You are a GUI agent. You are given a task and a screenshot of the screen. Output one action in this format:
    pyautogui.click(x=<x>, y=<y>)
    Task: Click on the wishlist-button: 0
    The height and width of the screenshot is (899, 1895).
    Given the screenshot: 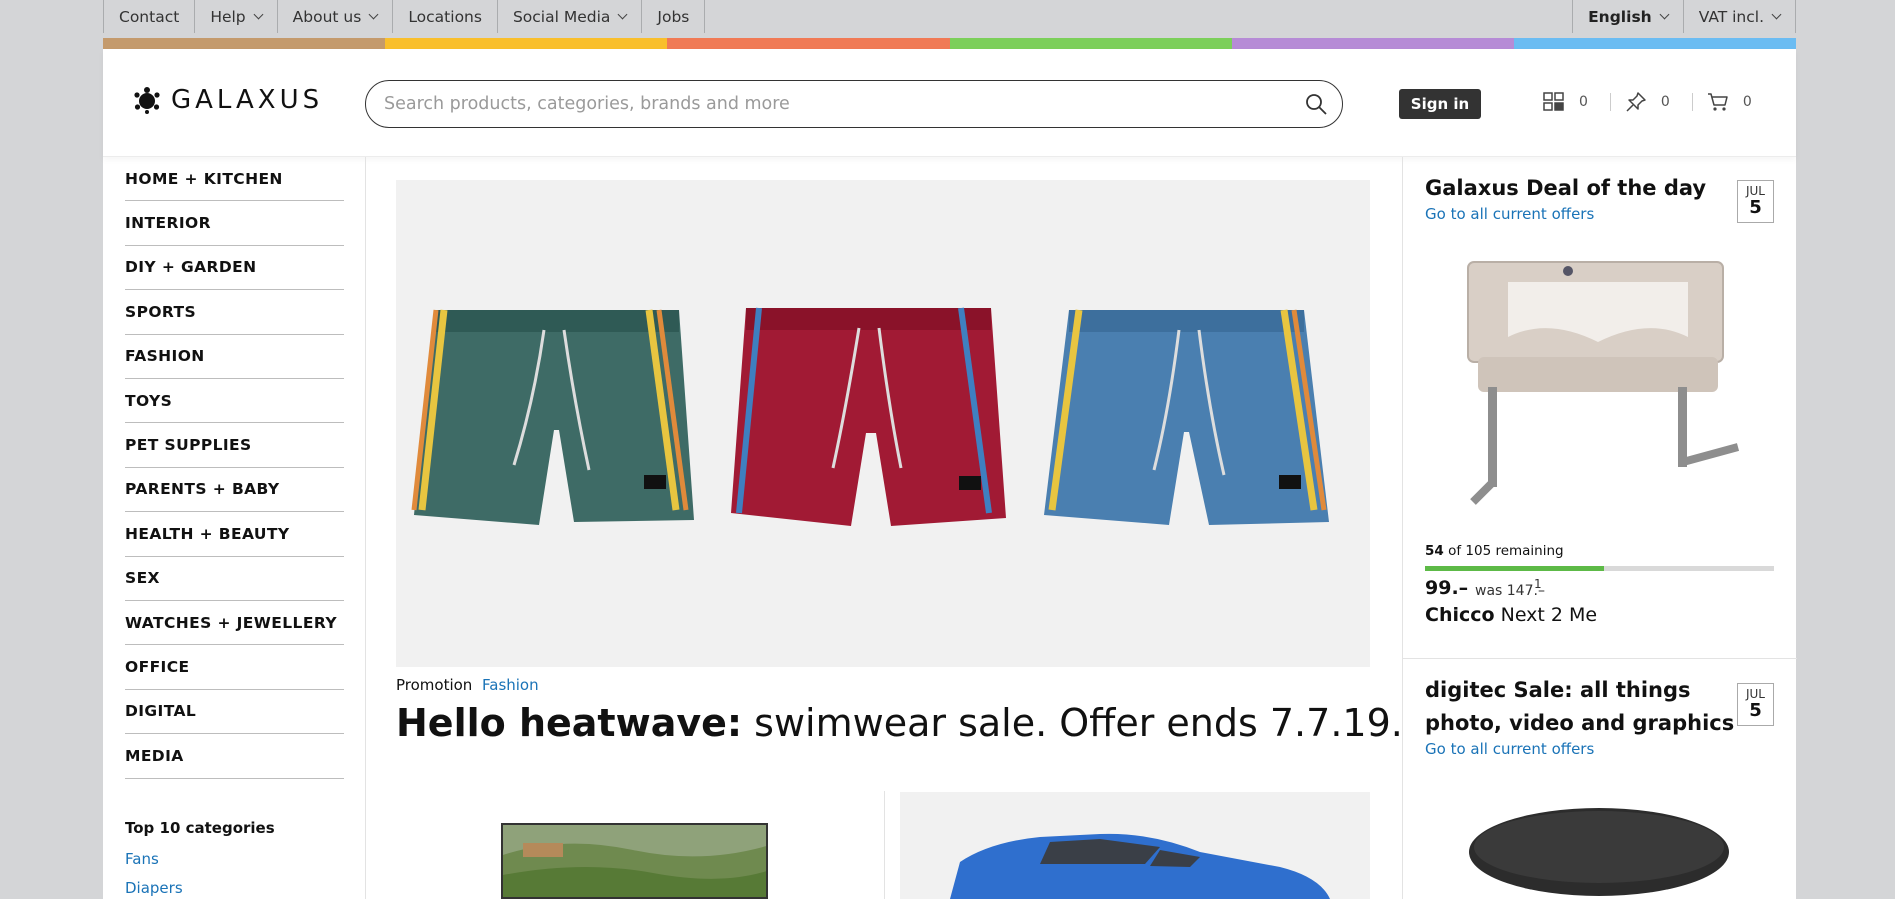 What is the action you would take?
    pyautogui.click(x=1647, y=102)
    